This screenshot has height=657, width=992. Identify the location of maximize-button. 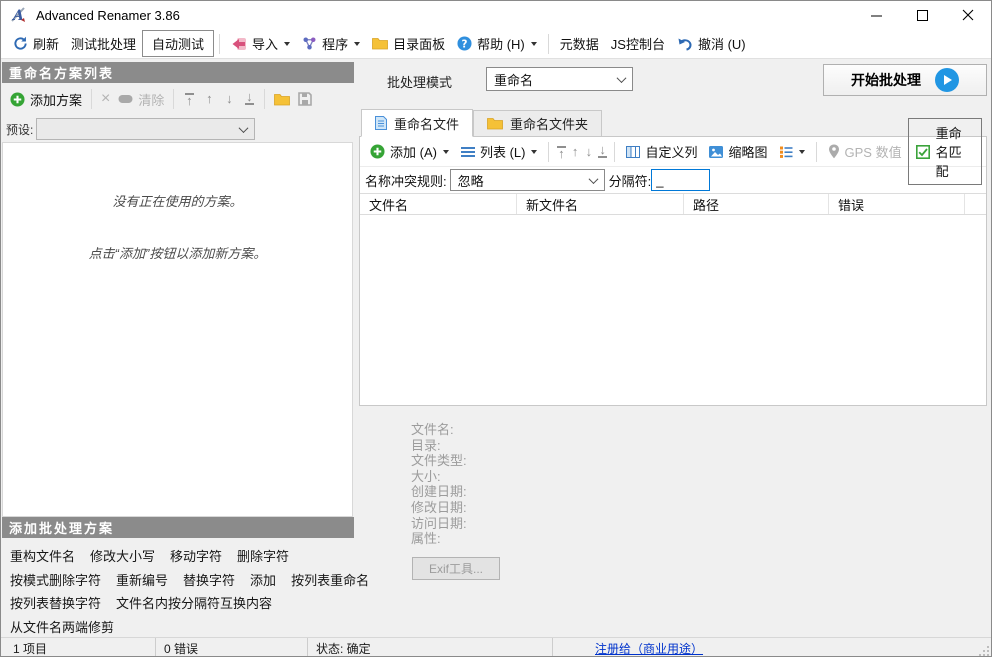
(922, 15).